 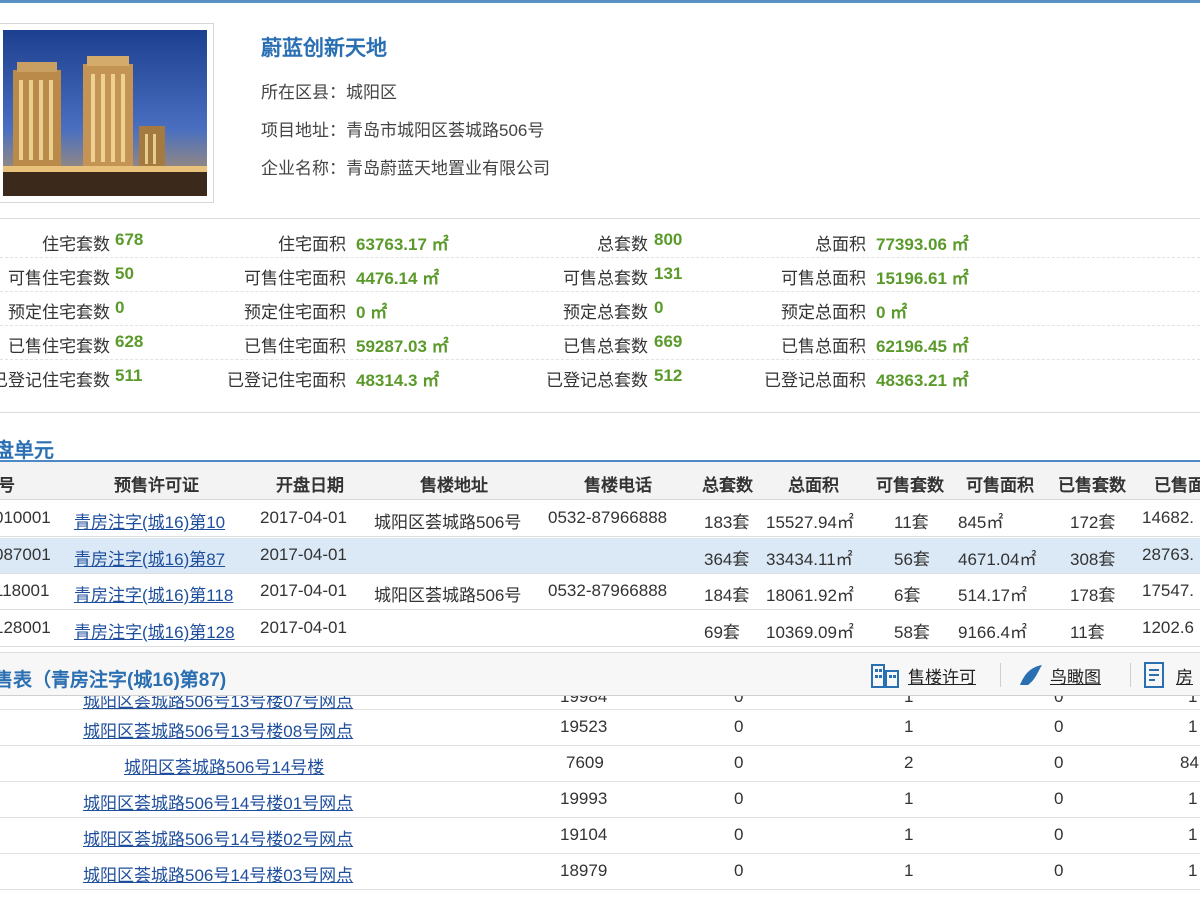 I want to click on building-area: 19104, so click(x=584, y=834).